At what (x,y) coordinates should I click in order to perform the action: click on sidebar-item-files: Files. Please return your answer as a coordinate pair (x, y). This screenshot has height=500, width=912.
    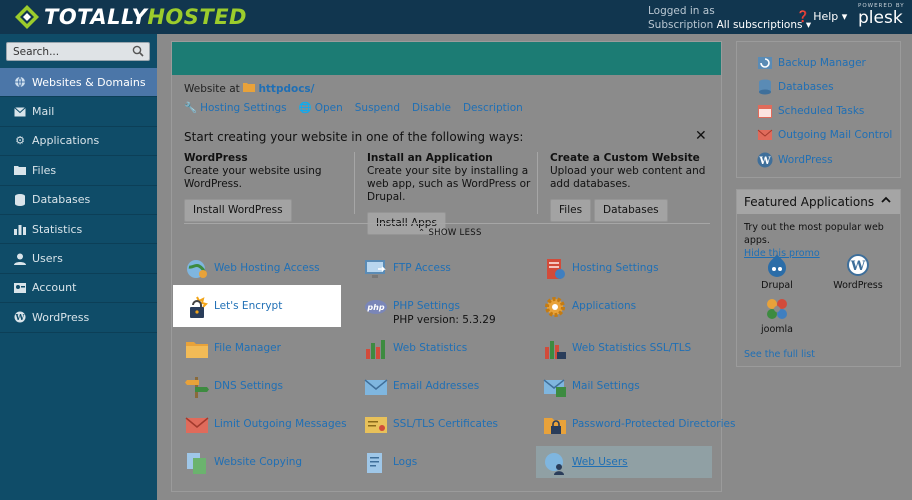
    Looking at the image, I should click on (78, 171).